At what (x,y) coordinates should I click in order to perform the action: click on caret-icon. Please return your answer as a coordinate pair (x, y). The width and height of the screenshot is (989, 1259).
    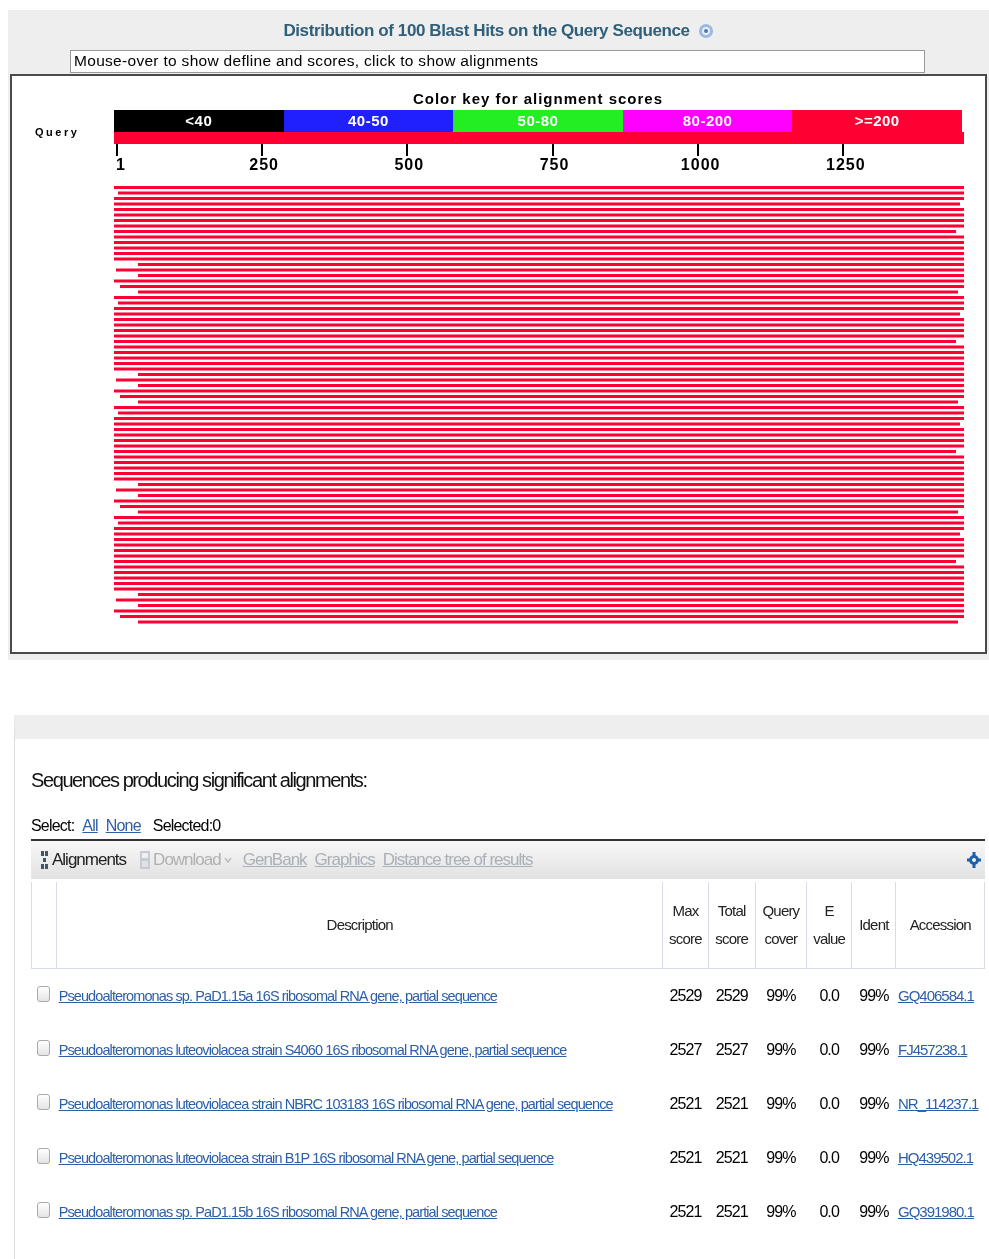
    Looking at the image, I should click on (227, 860).